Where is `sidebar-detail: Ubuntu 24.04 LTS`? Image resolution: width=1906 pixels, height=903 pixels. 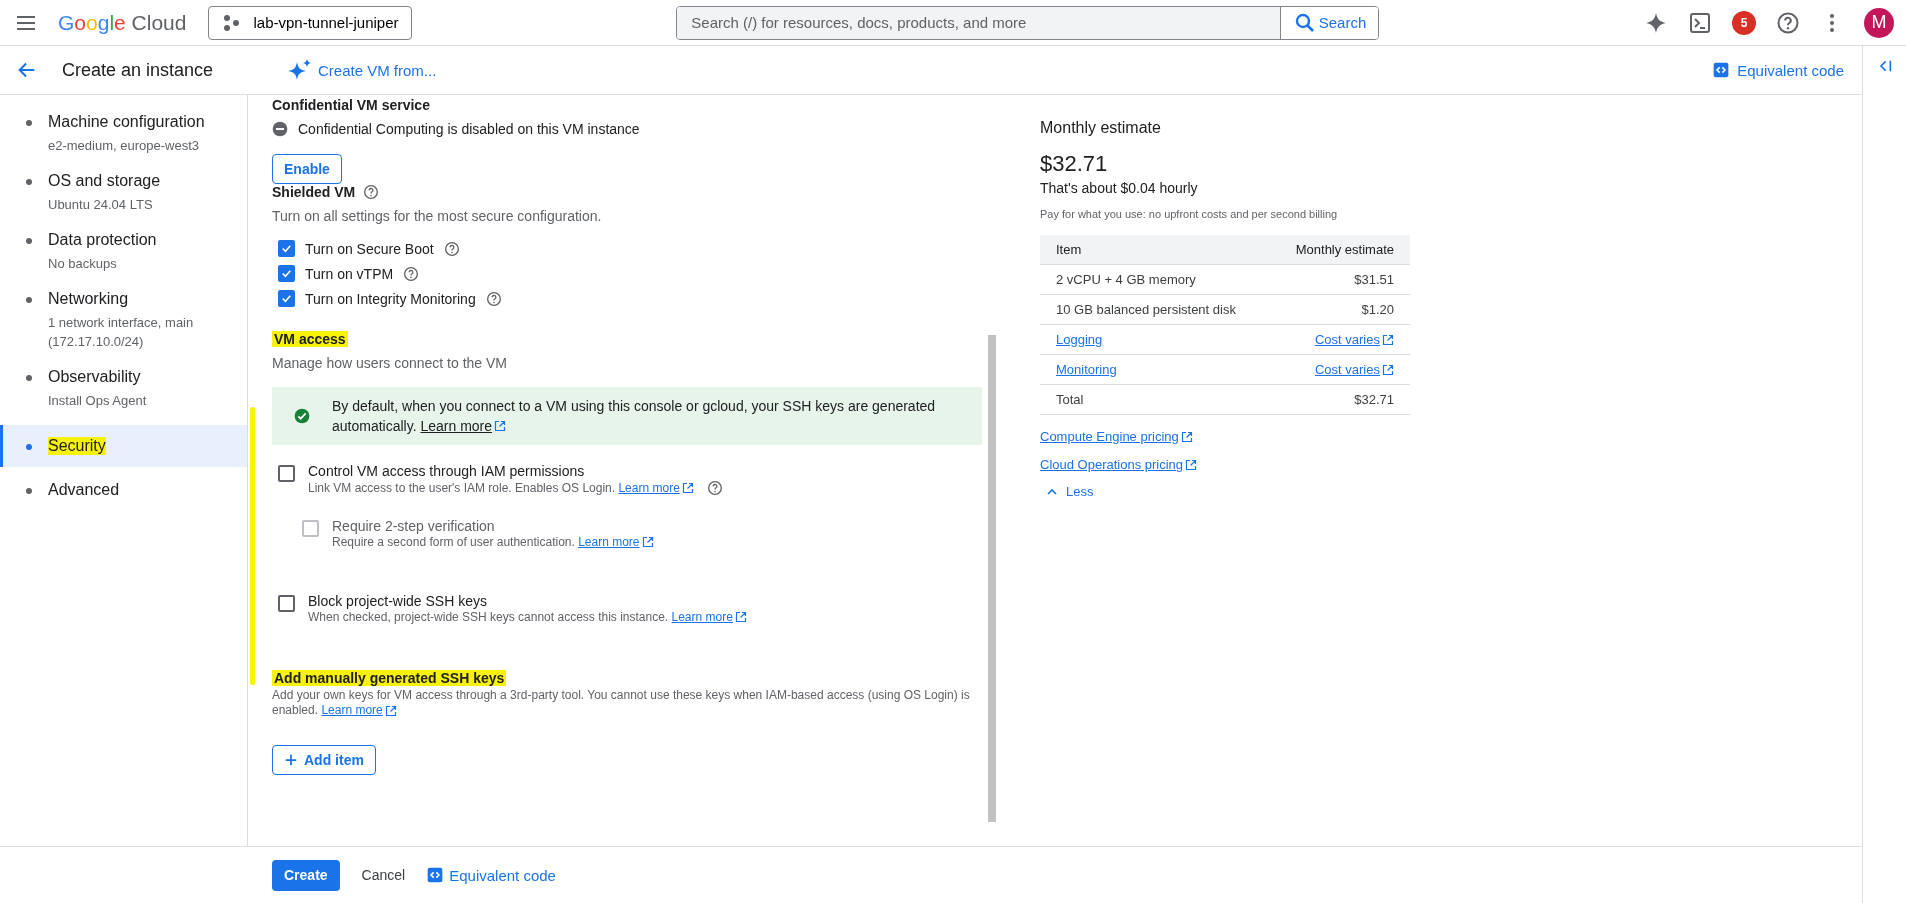 sidebar-detail: Ubuntu 24.04 LTS is located at coordinates (101, 205).